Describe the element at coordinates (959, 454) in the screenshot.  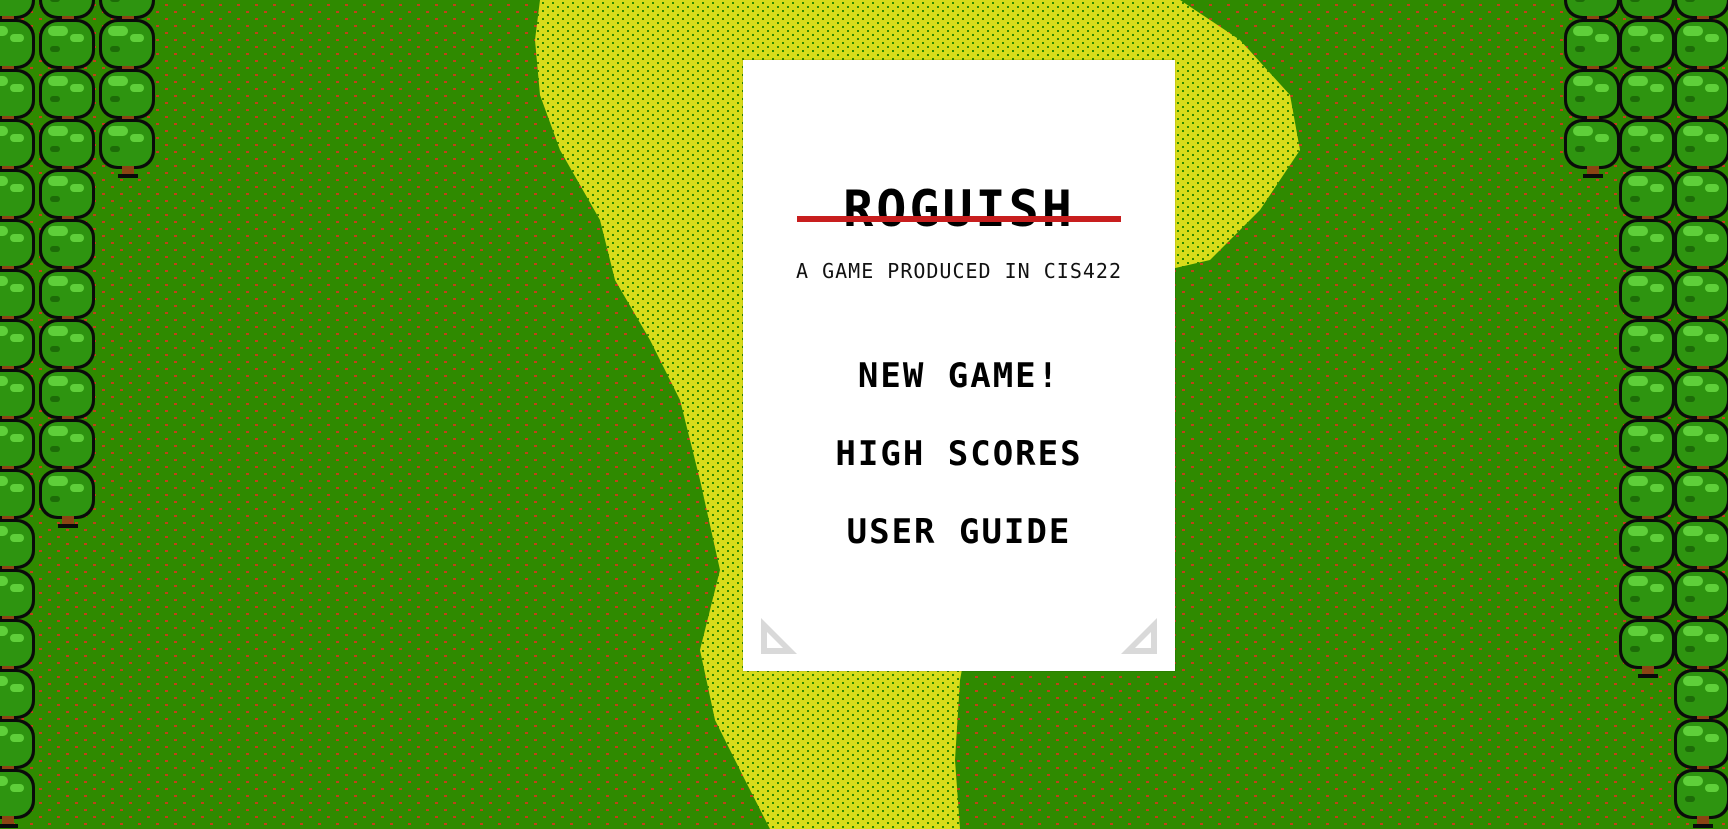
I see `high-scores-button: HIGH SCORES` at that location.